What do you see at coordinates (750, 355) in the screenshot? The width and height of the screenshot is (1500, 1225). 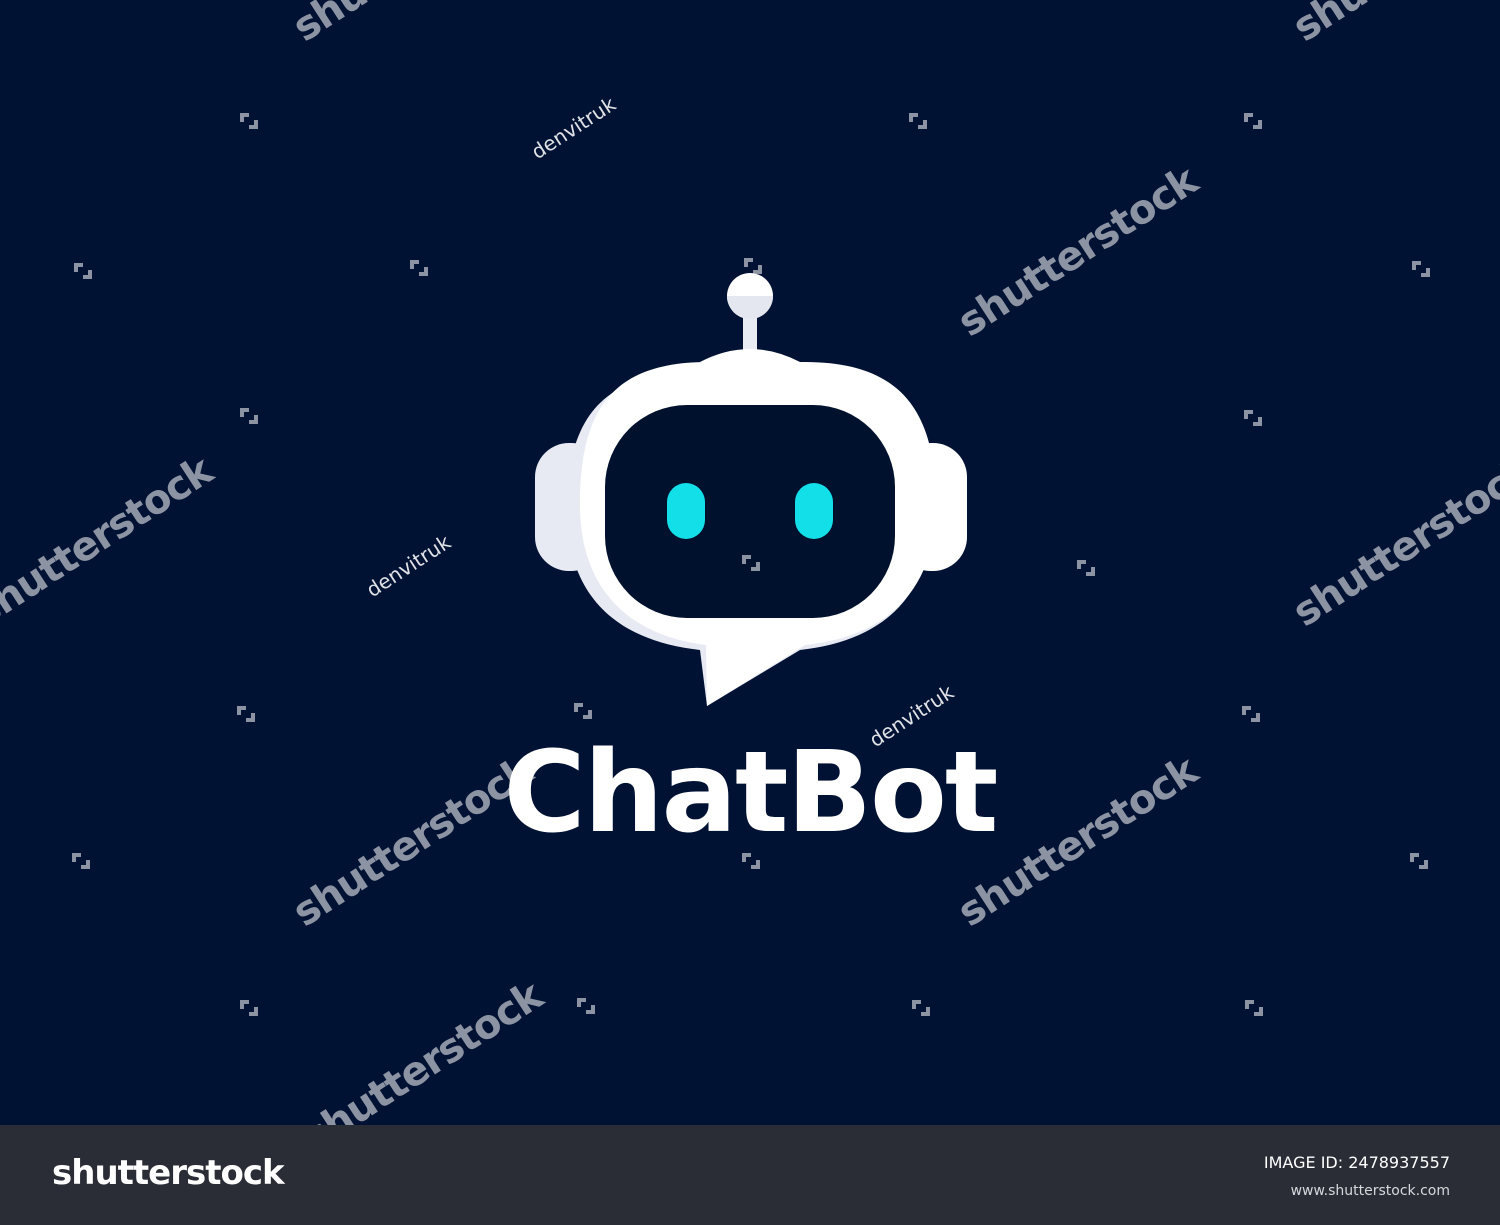 I see `antenna-cap` at bounding box center [750, 355].